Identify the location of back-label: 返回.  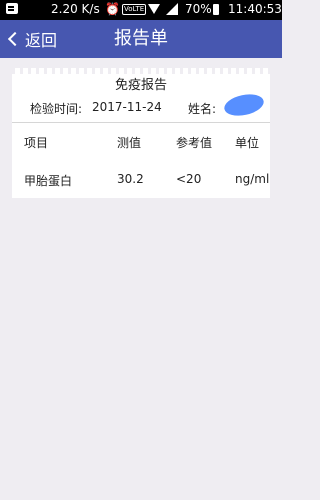
(41, 40).